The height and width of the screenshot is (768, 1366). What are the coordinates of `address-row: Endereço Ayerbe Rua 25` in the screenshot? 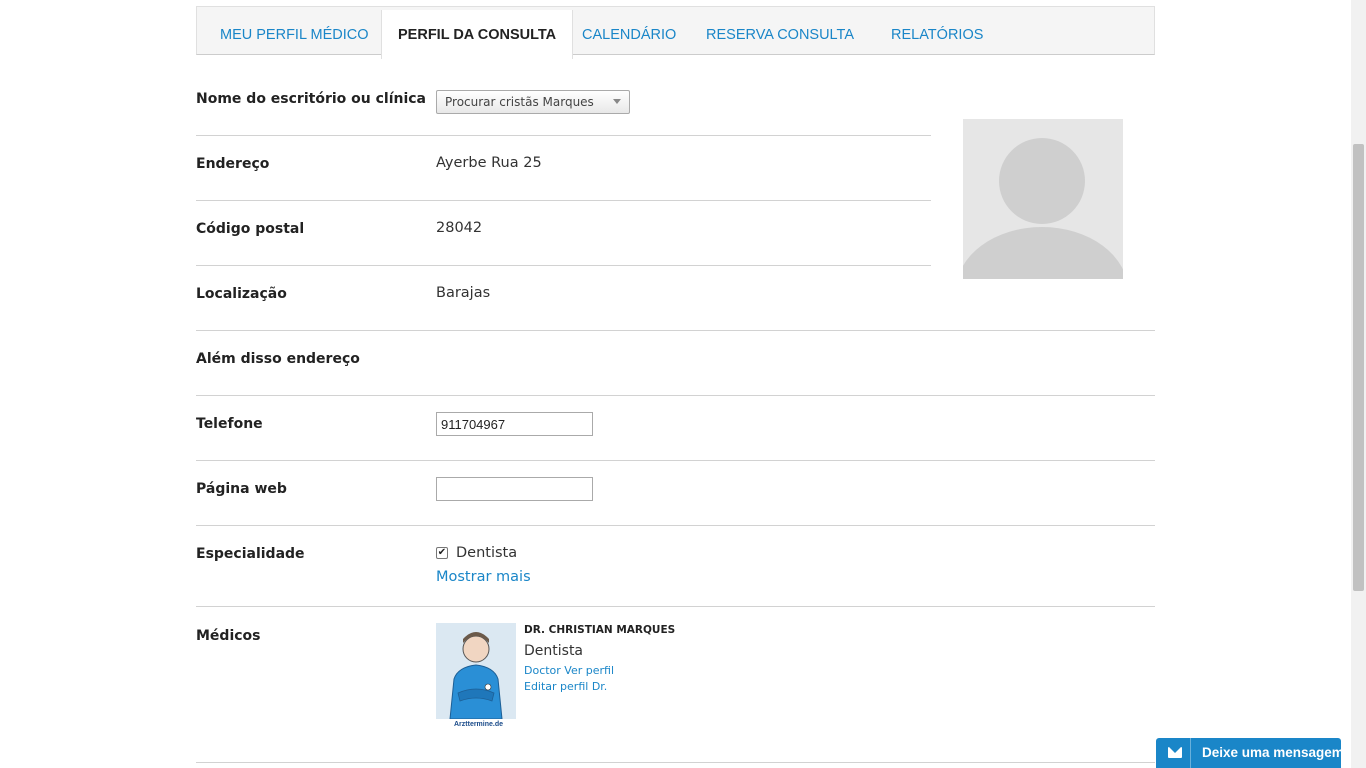 It's located at (563, 168).